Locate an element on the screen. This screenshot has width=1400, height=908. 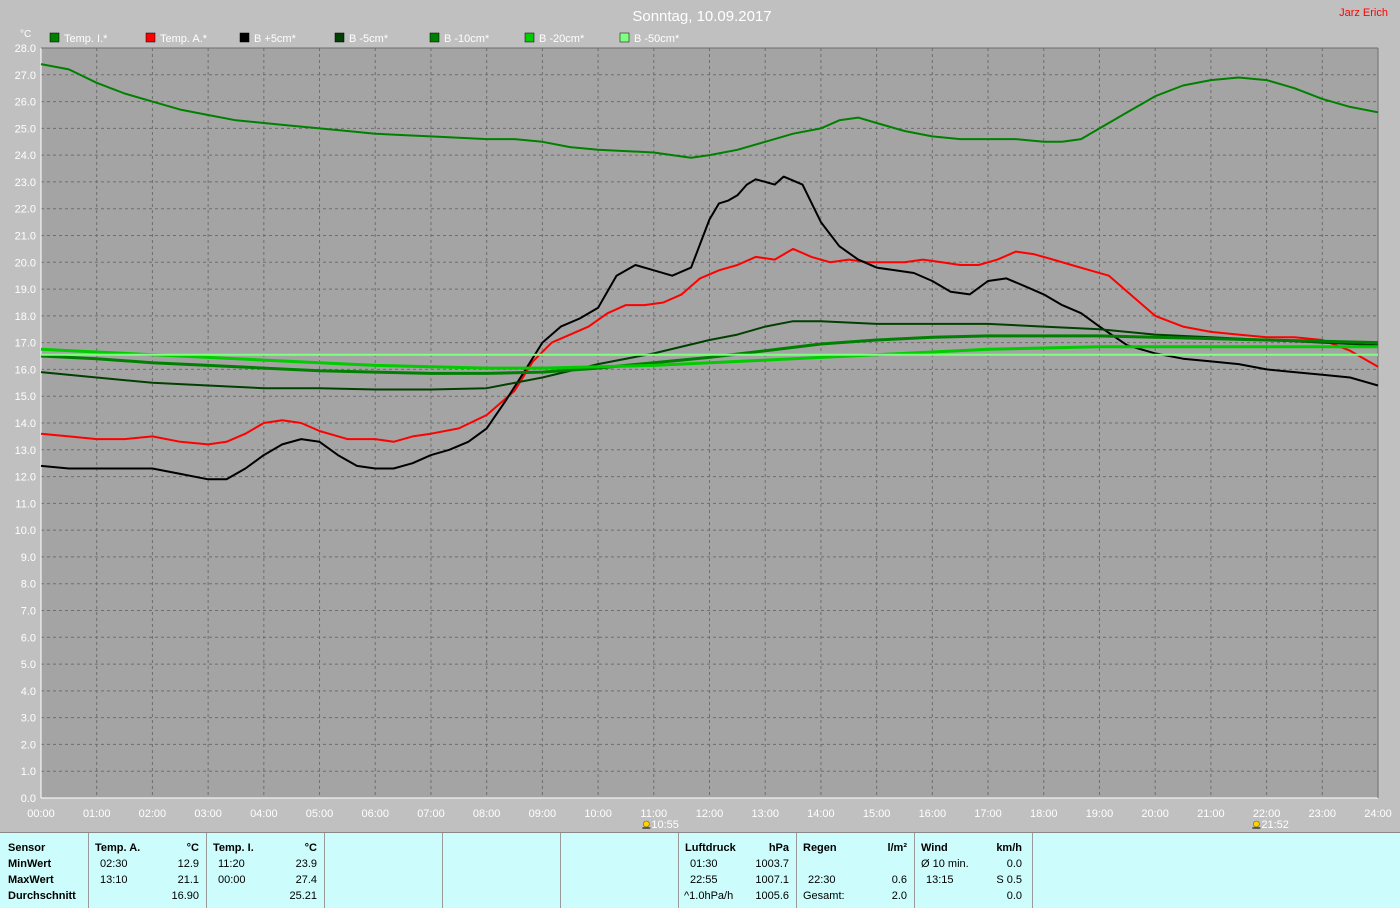
legend-label: B -50cm* is located at coordinates (657, 39).